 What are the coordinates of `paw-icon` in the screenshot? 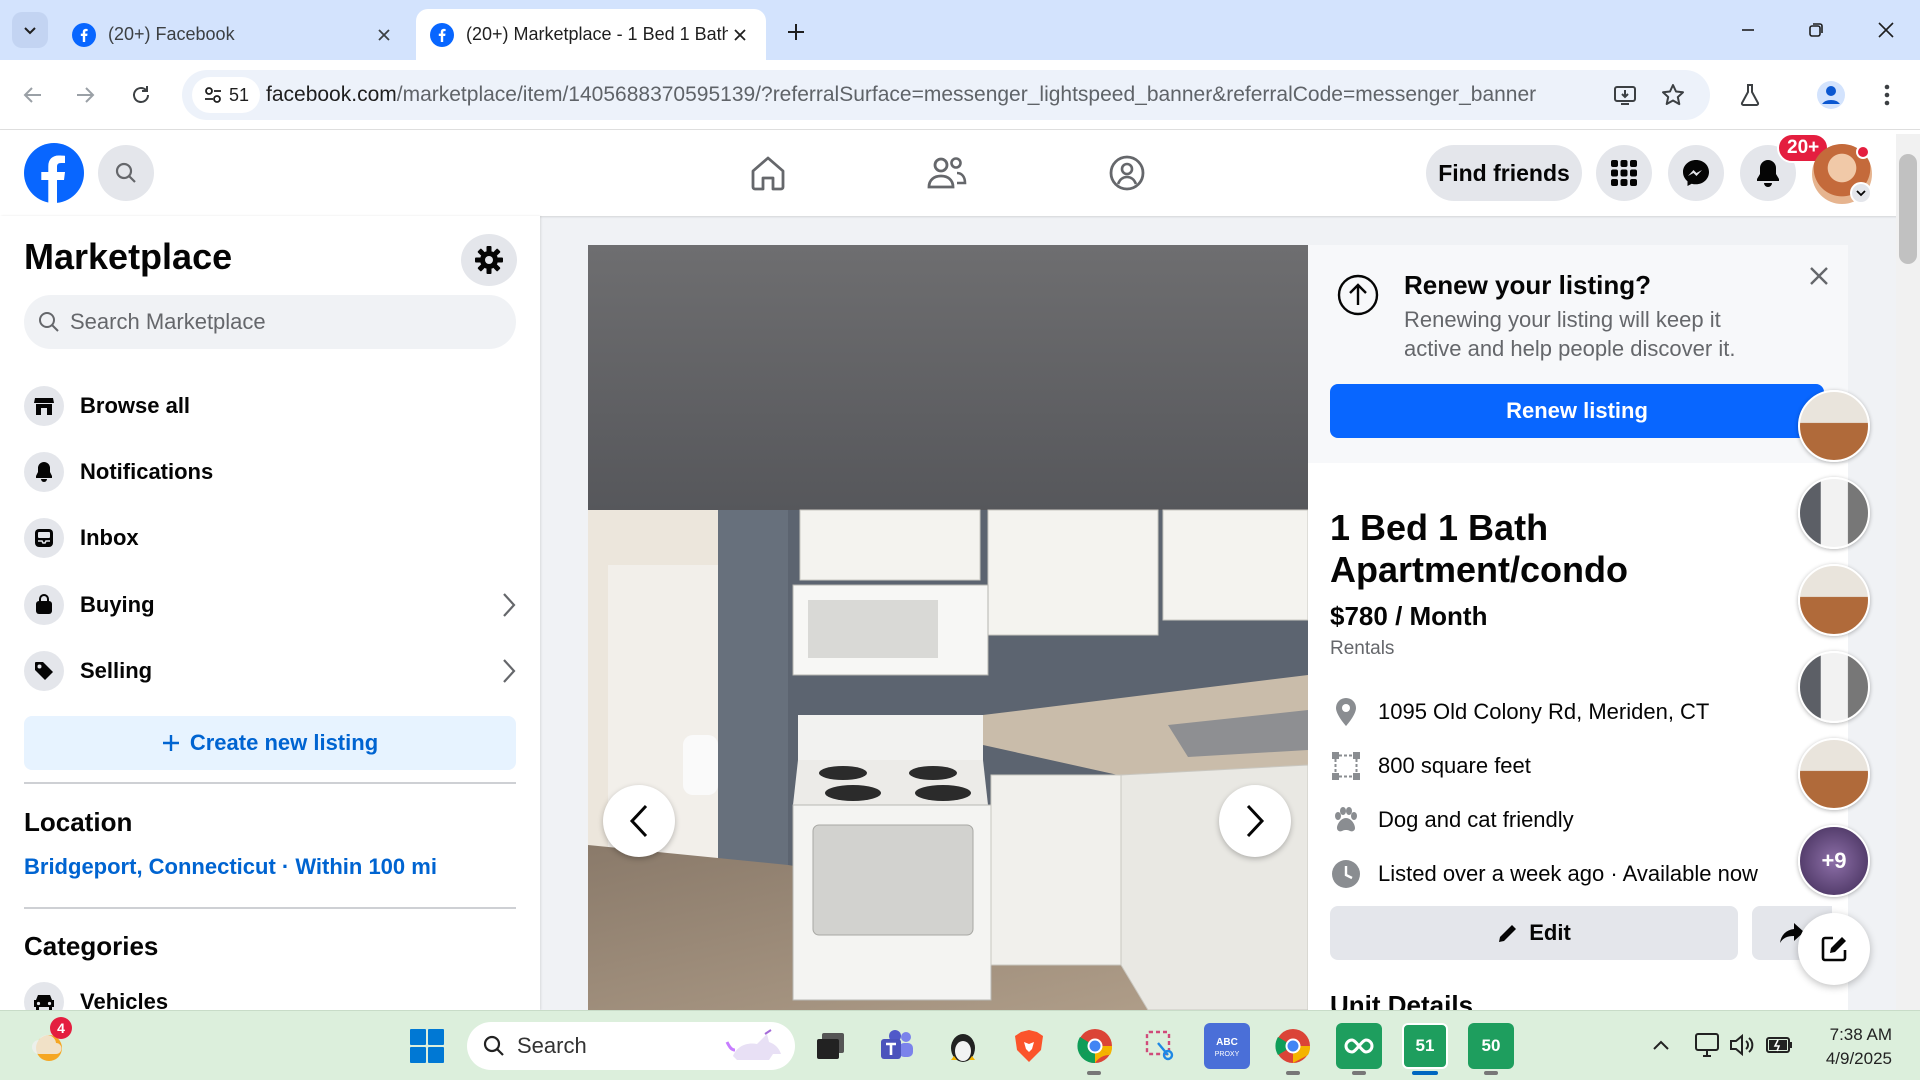 It's located at (1346, 820).